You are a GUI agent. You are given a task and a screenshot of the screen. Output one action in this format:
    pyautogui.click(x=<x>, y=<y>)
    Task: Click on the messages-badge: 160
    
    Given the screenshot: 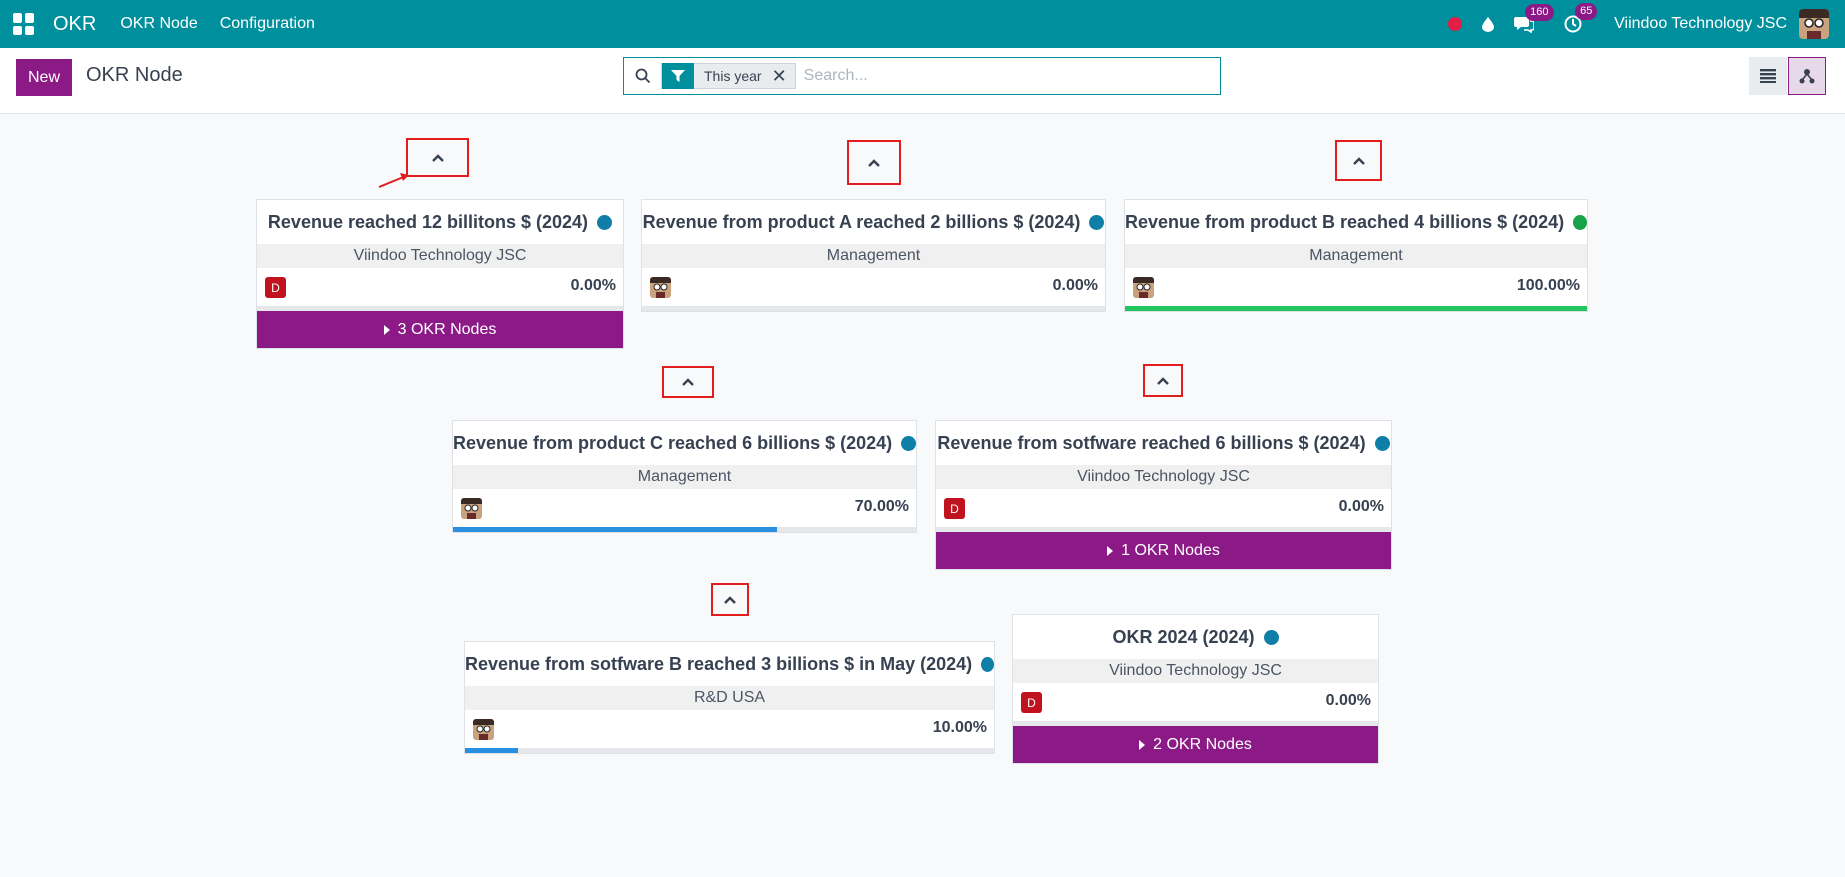 What is the action you would take?
    pyautogui.click(x=1539, y=12)
    